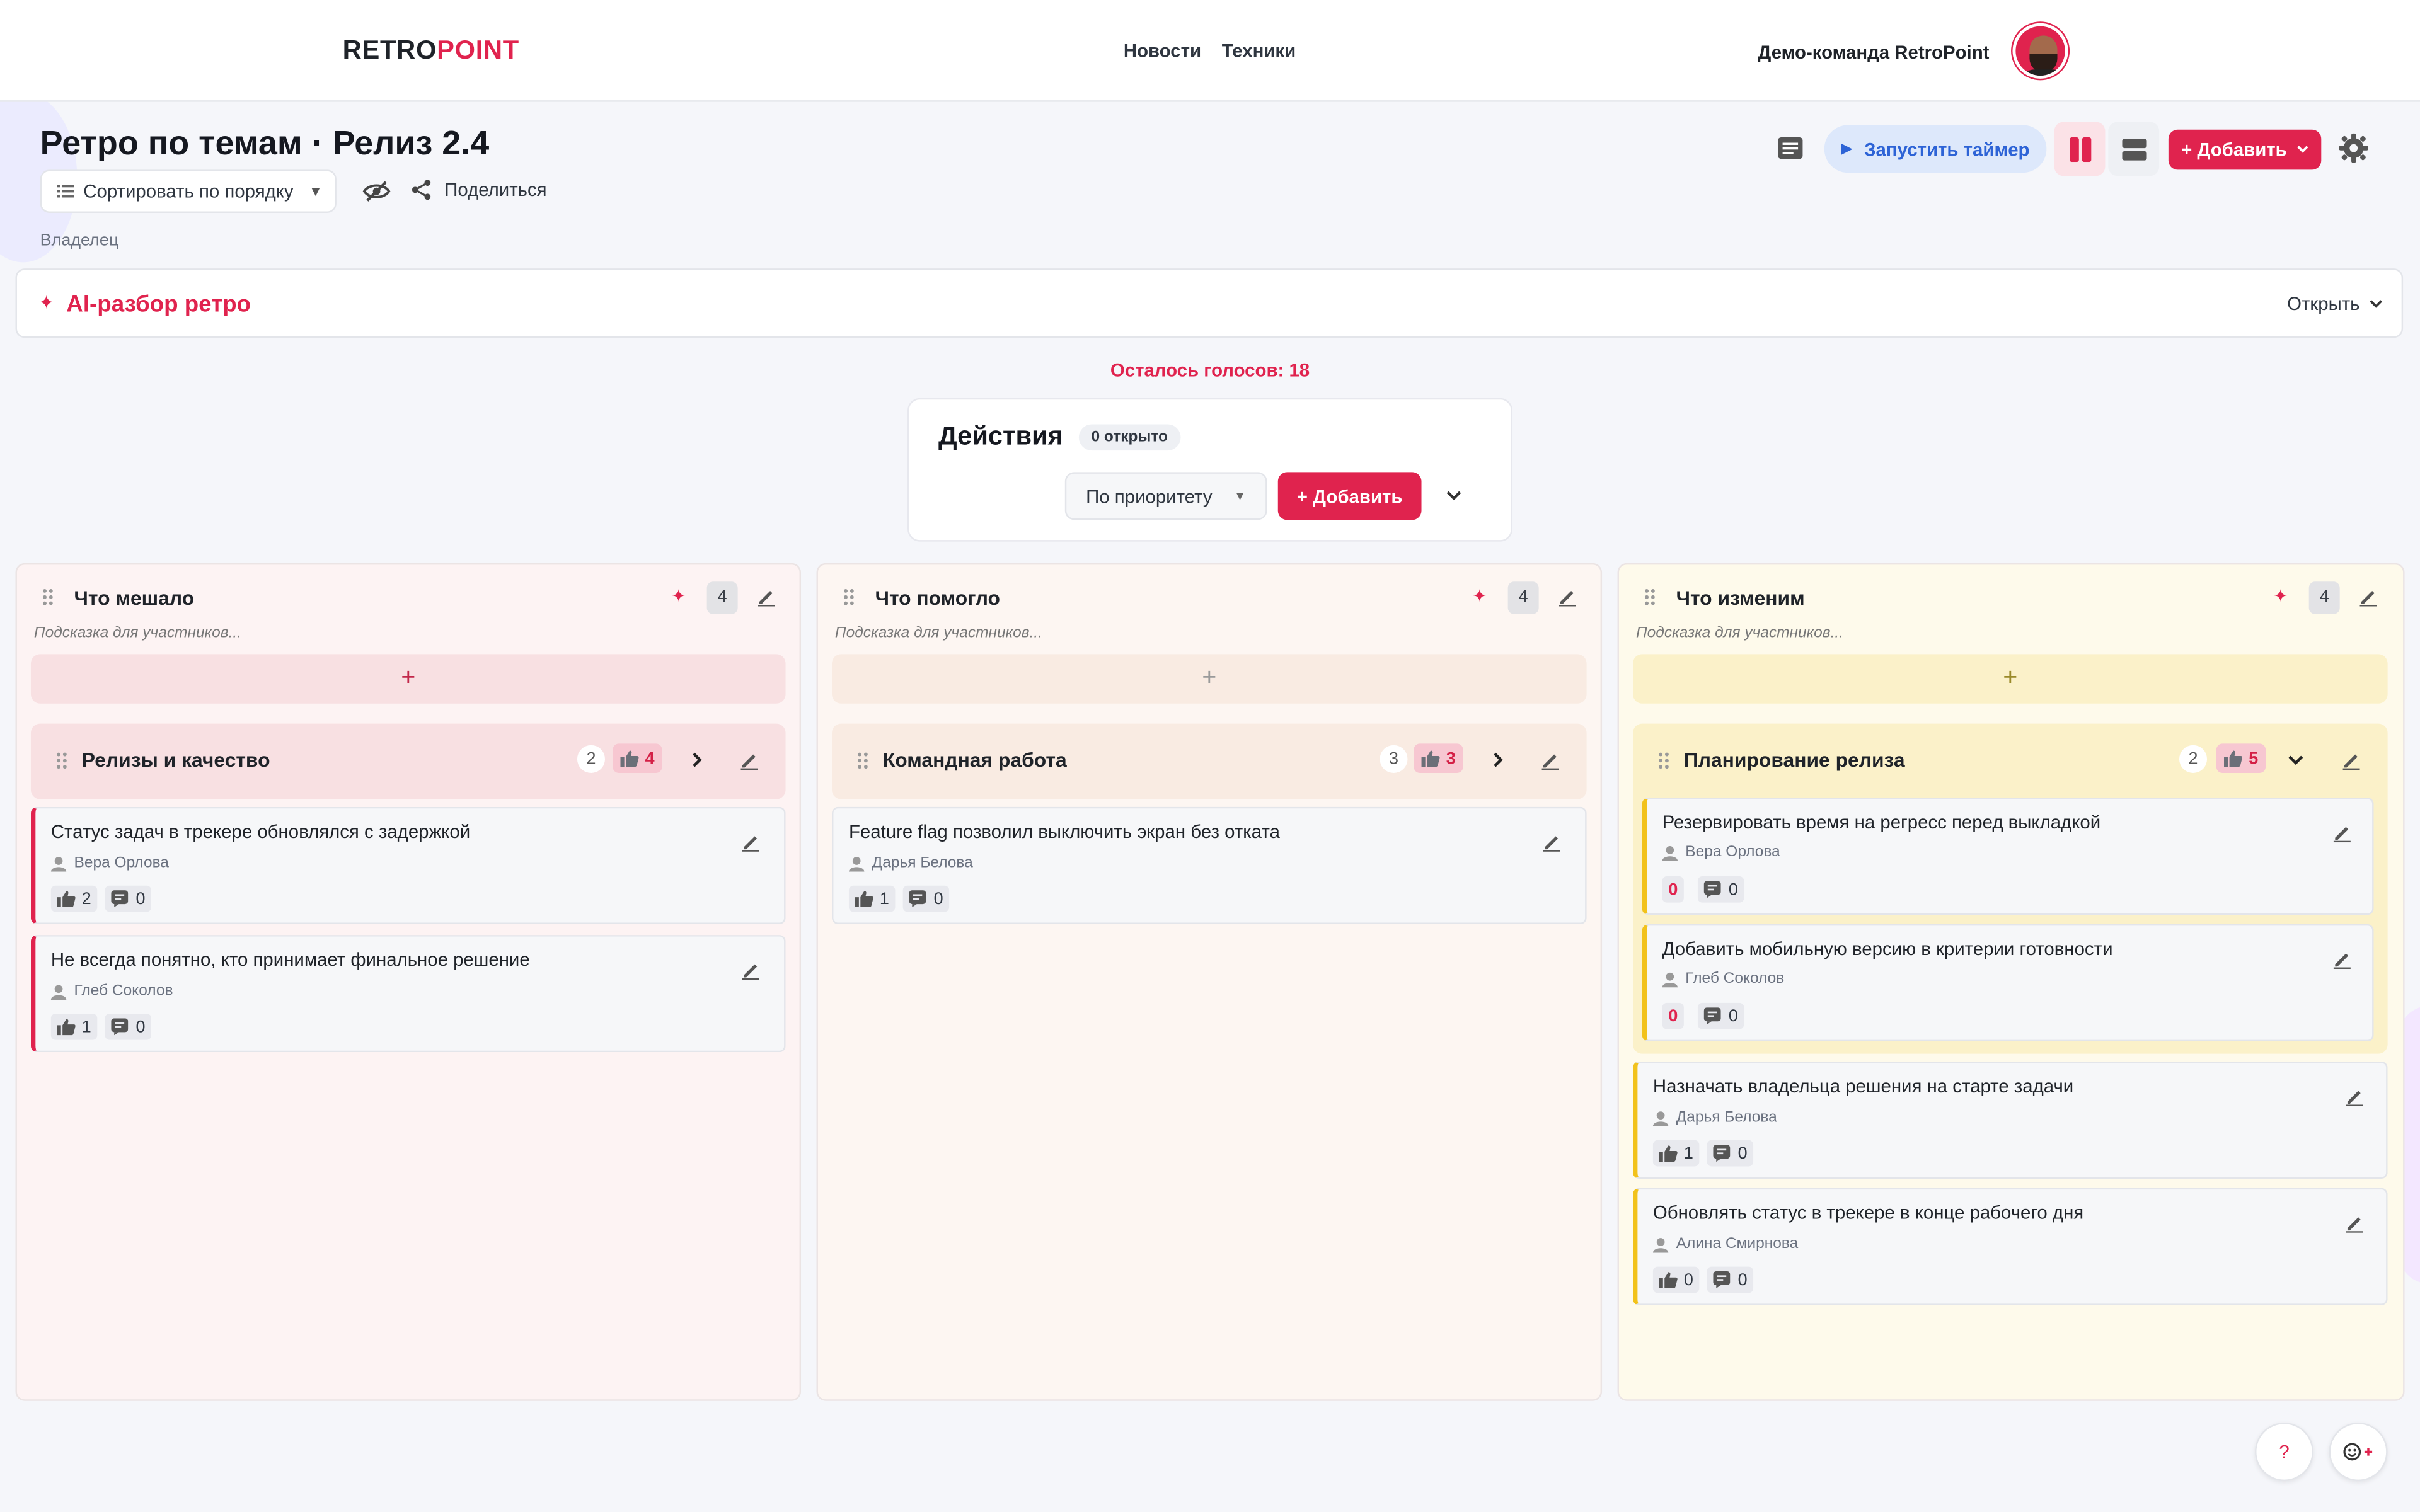 This screenshot has width=2420, height=1512. I want to click on group-title: Командная работа, so click(975, 760).